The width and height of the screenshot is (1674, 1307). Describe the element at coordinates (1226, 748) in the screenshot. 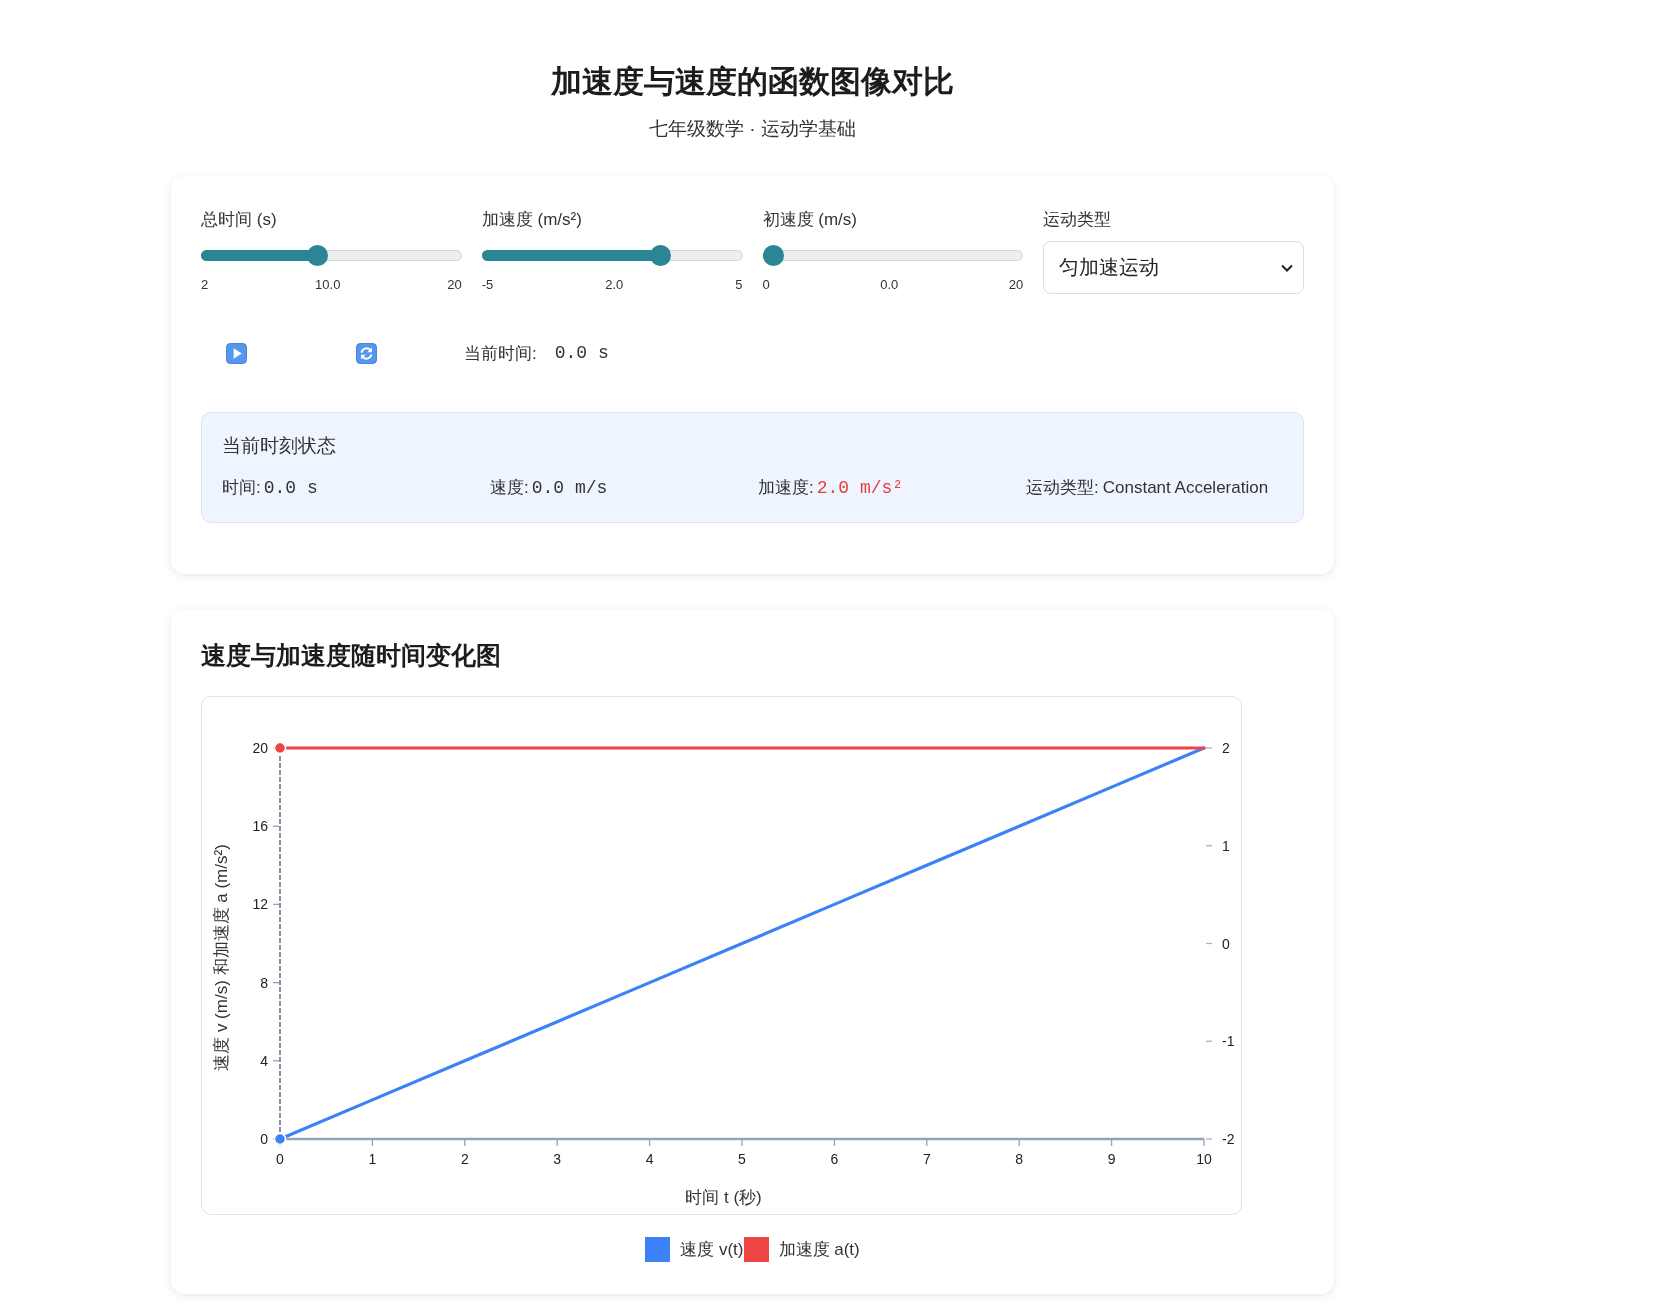

I see `secondary-y-tick-label: 2` at that location.